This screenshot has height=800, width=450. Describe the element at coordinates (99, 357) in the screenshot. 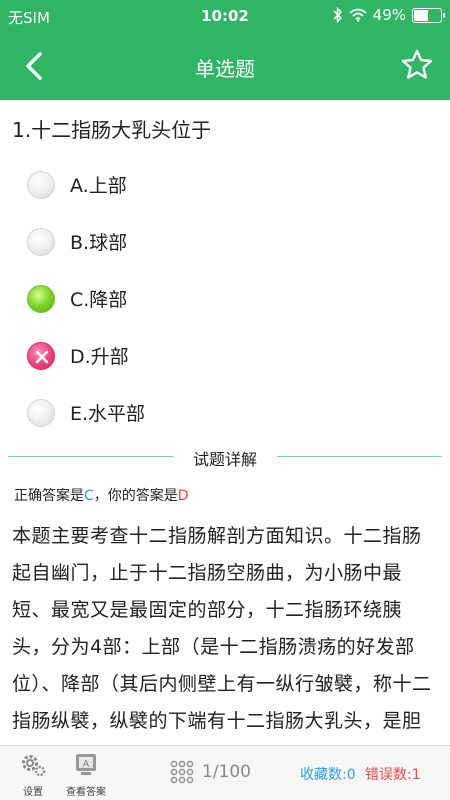

I see `option-label: D.升部` at that location.